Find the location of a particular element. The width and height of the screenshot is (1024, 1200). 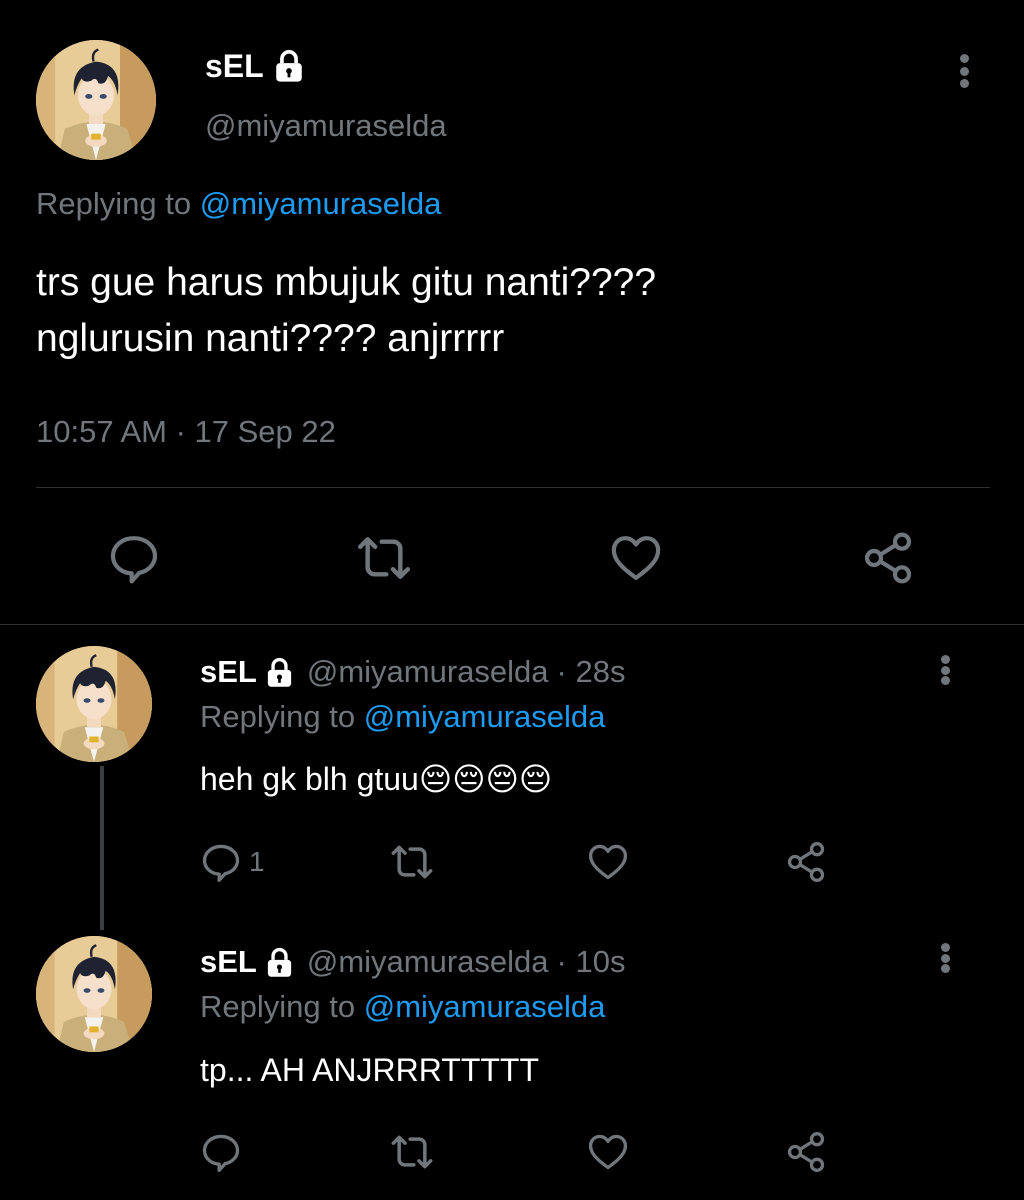

author-name-row: sEL @miyamuraselda · 28s is located at coordinates (412, 672).